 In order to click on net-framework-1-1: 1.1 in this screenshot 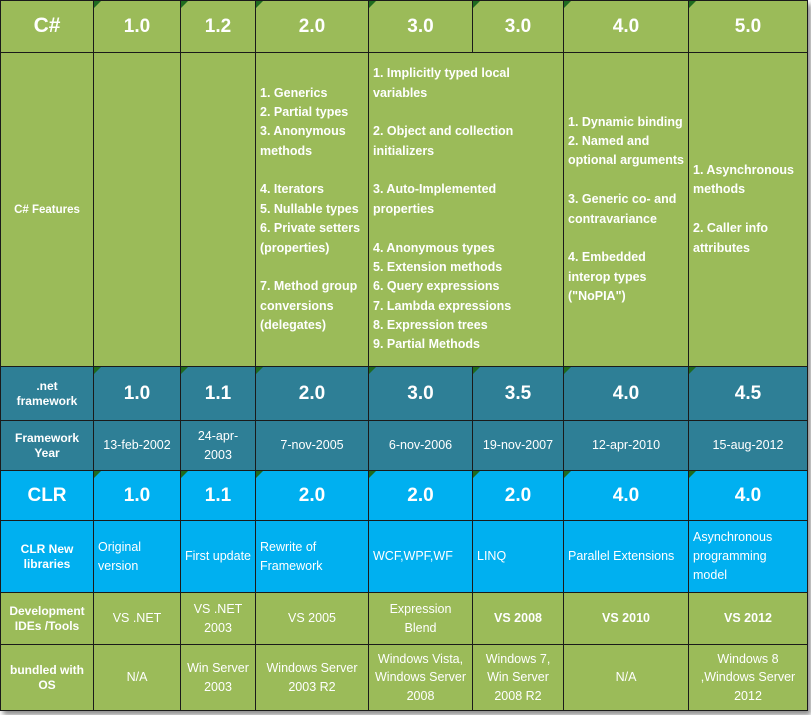, I will do `click(218, 393)`.